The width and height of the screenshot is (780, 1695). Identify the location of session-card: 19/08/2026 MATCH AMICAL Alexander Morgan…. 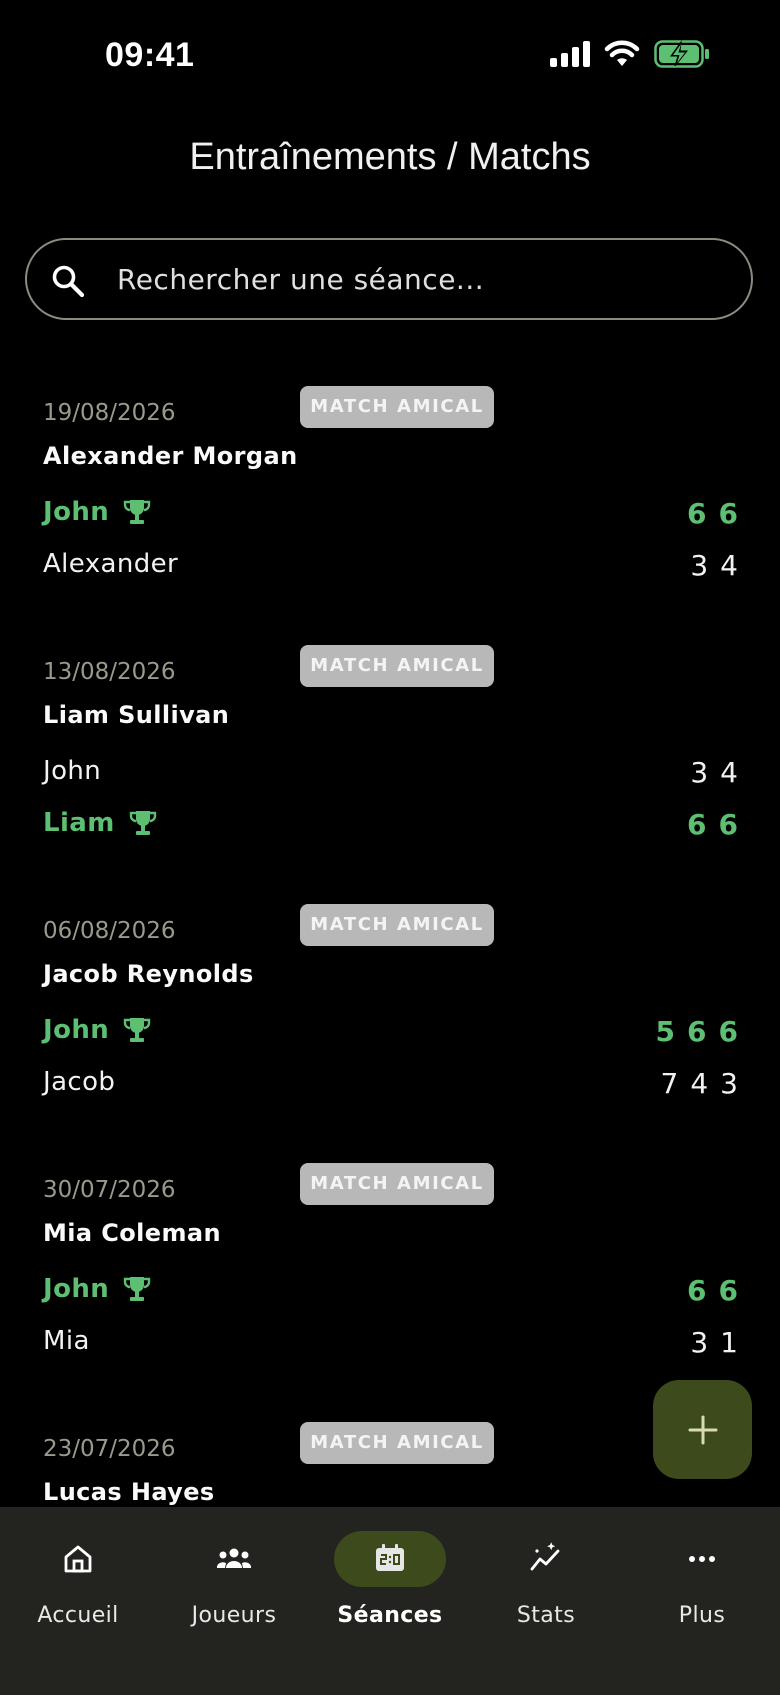
(390, 506).